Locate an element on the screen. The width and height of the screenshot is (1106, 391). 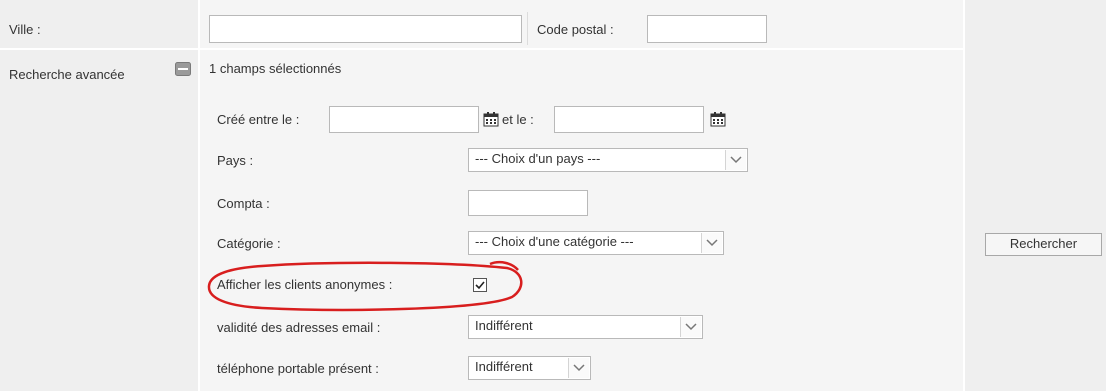
email-validity-select: Indifférent is located at coordinates (585, 327).